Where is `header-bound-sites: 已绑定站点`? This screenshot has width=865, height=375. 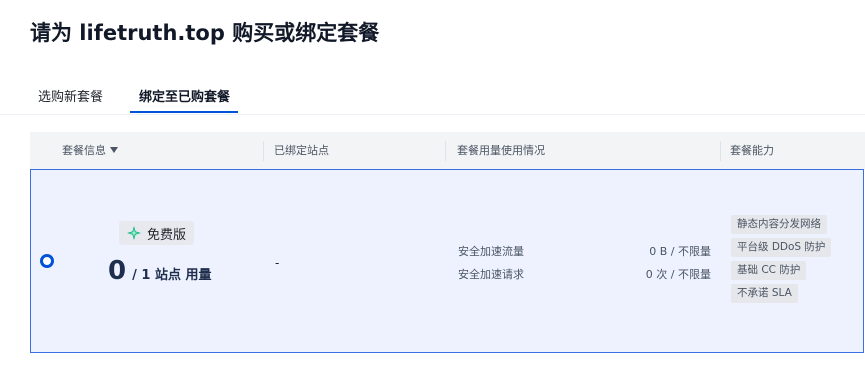
header-bound-sites: 已绑定站点 is located at coordinates (301, 150).